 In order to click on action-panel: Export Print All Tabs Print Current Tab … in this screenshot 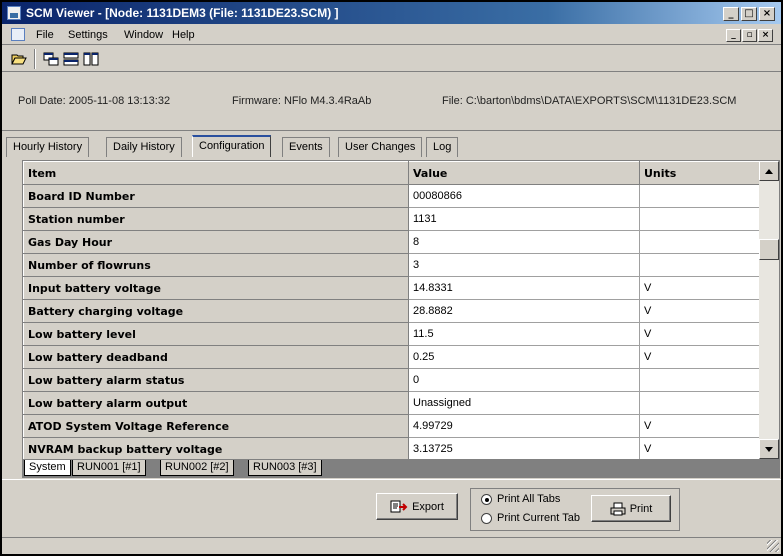, I will do `click(391, 507)`.